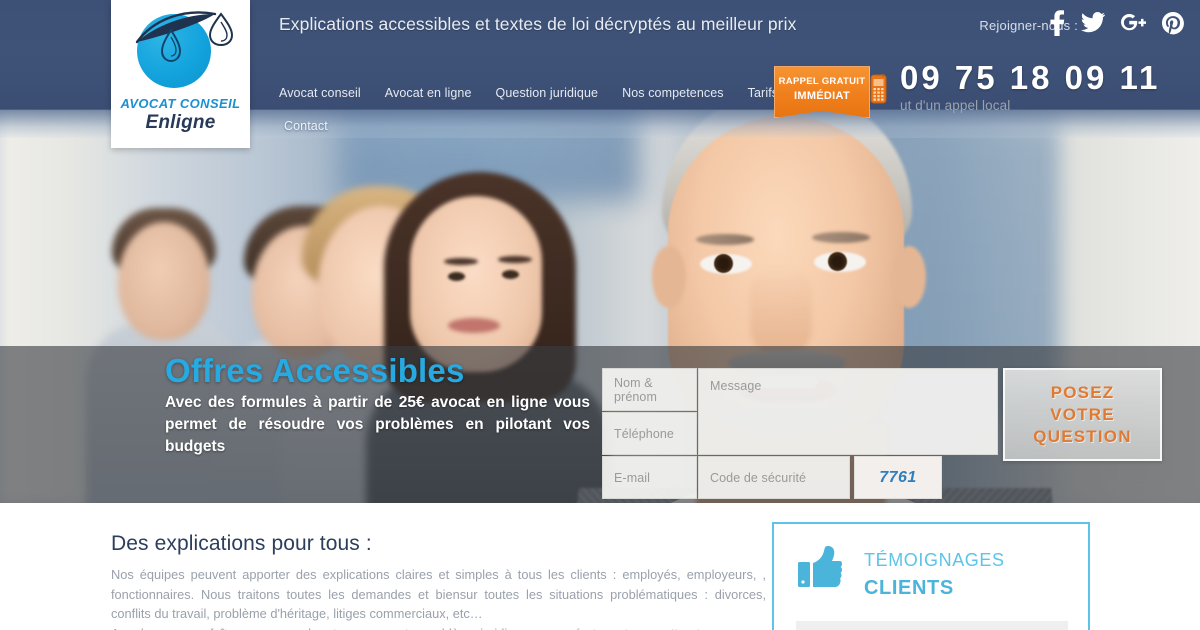  What do you see at coordinates (955, 105) in the screenshot?
I see `phone-note: ut d'un appel local` at bounding box center [955, 105].